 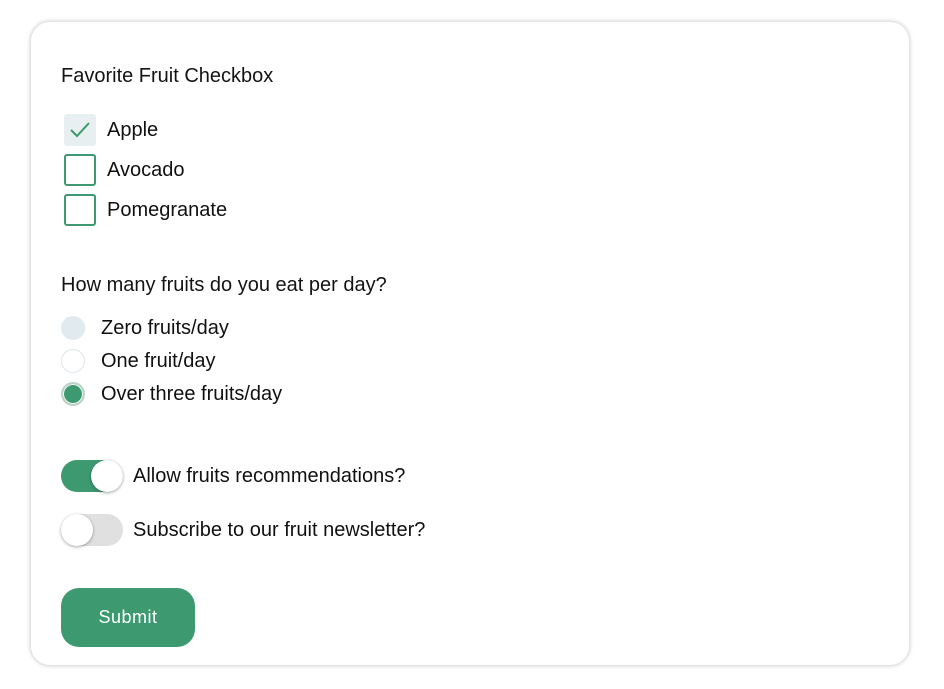 I want to click on checkbox-label: Avocado, so click(x=146, y=170).